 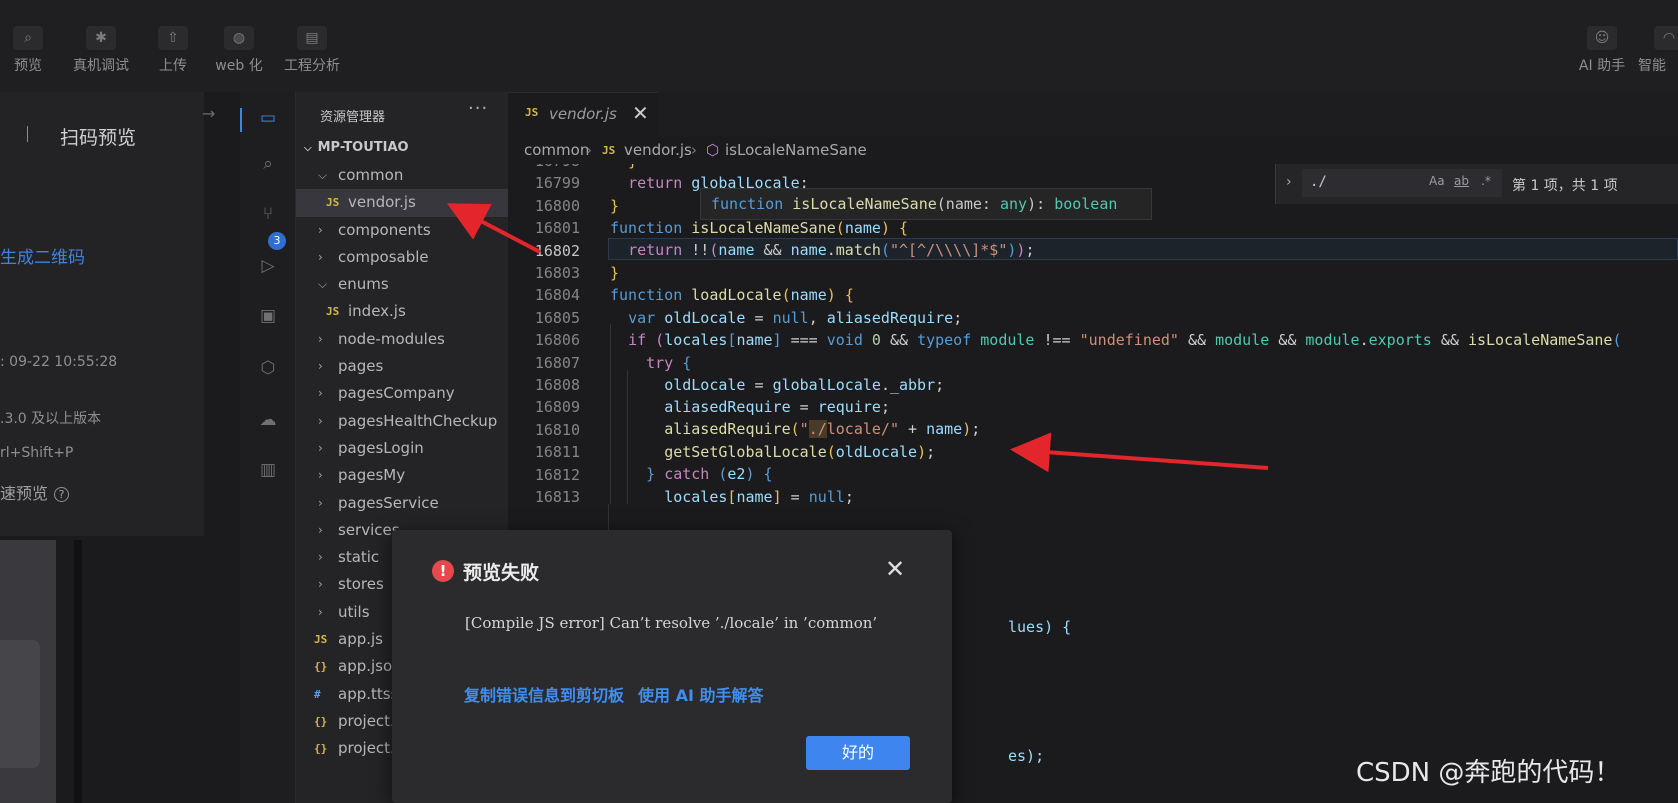 What do you see at coordinates (1139, 452) in the screenshot?
I see `annotation-arrow-require` at bounding box center [1139, 452].